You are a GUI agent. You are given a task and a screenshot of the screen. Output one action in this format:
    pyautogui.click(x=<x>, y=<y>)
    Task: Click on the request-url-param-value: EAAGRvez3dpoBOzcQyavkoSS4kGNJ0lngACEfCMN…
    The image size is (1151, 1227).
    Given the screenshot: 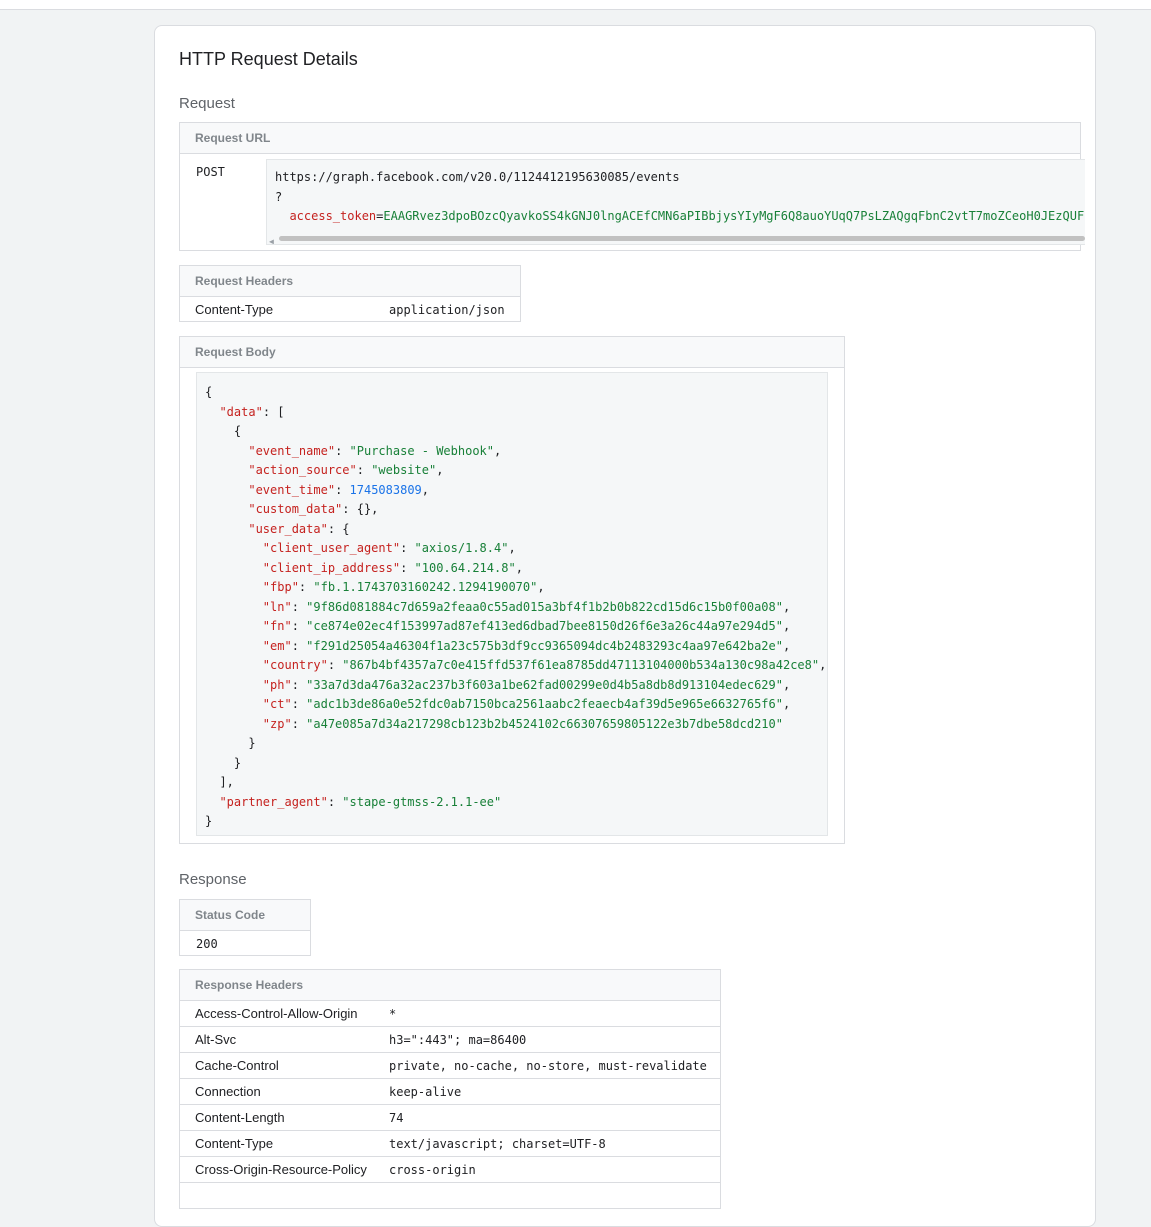 What is the action you would take?
    pyautogui.click(x=734, y=216)
    